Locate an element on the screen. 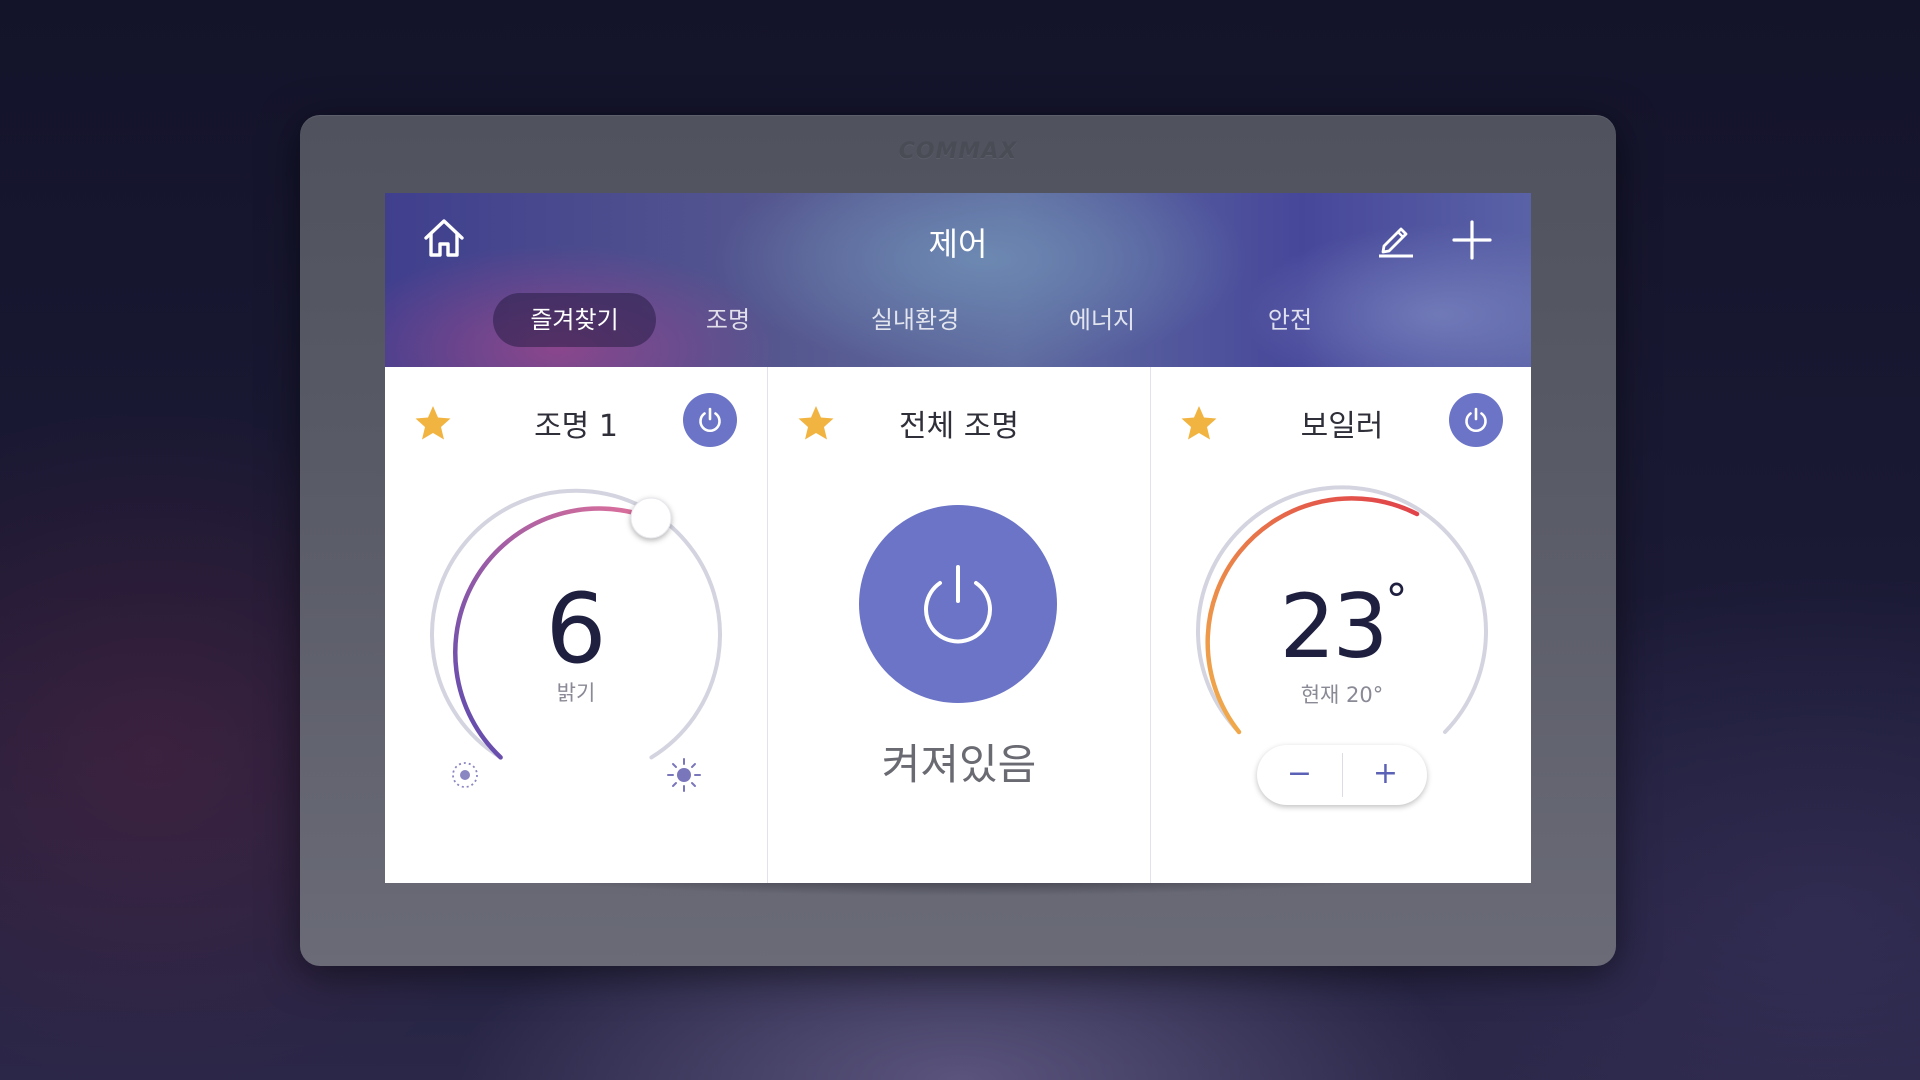 The width and height of the screenshot is (1920, 1080). power-icon is located at coordinates (958, 604).